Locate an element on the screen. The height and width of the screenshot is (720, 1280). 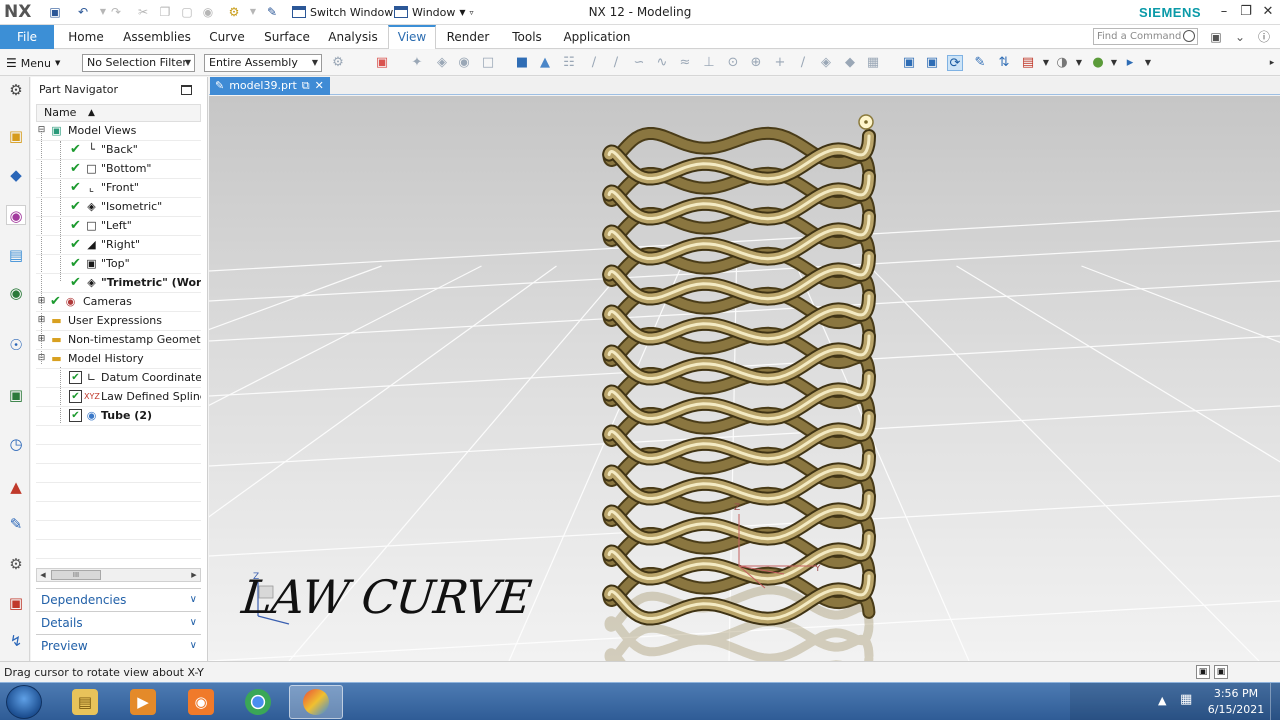
tree-item-law-defined-spline: ✔ XYZ Law Defined Spline is located at coordinates (118, 397).